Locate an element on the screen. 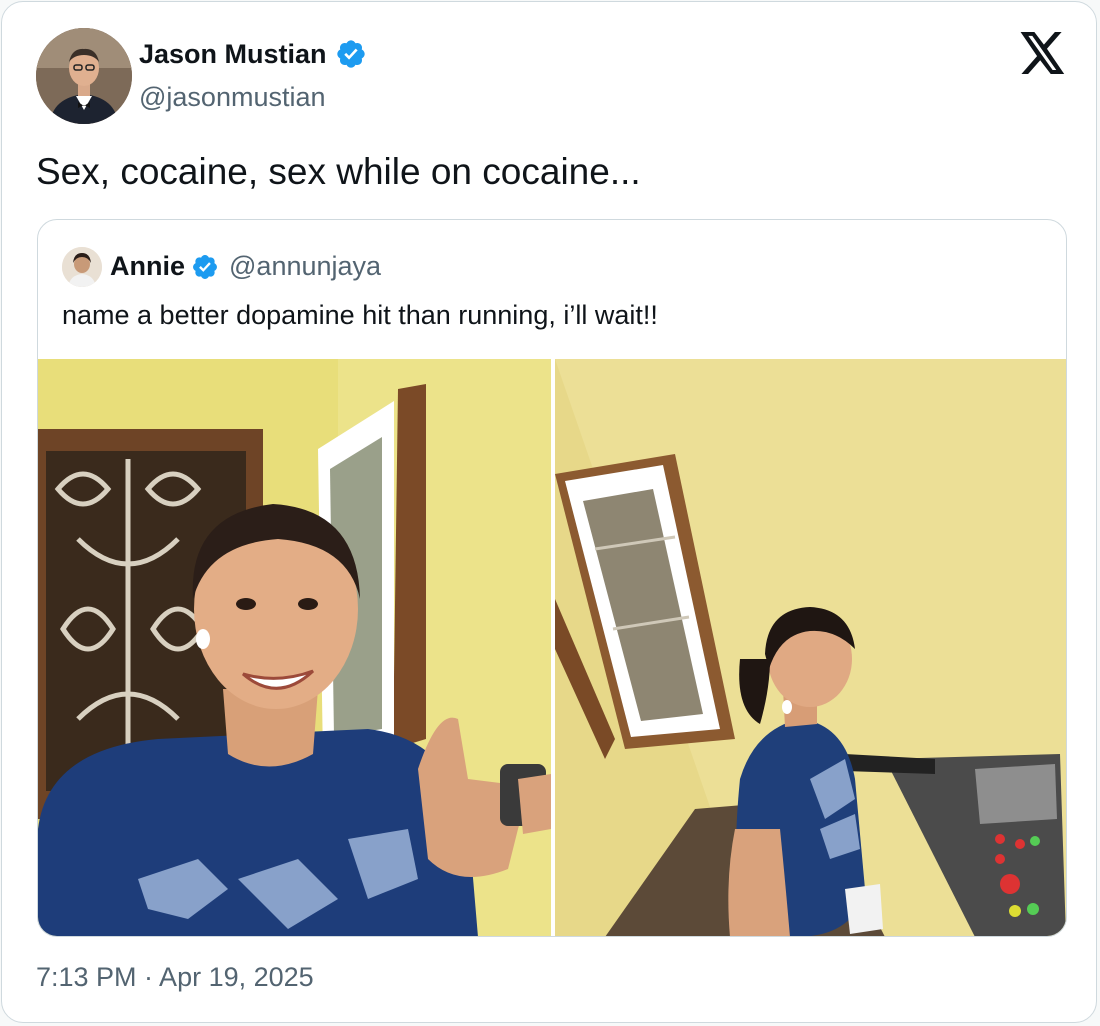 This screenshot has width=1100, height=1026. quoted-author-handle: @annunjaya is located at coordinates (305, 266).